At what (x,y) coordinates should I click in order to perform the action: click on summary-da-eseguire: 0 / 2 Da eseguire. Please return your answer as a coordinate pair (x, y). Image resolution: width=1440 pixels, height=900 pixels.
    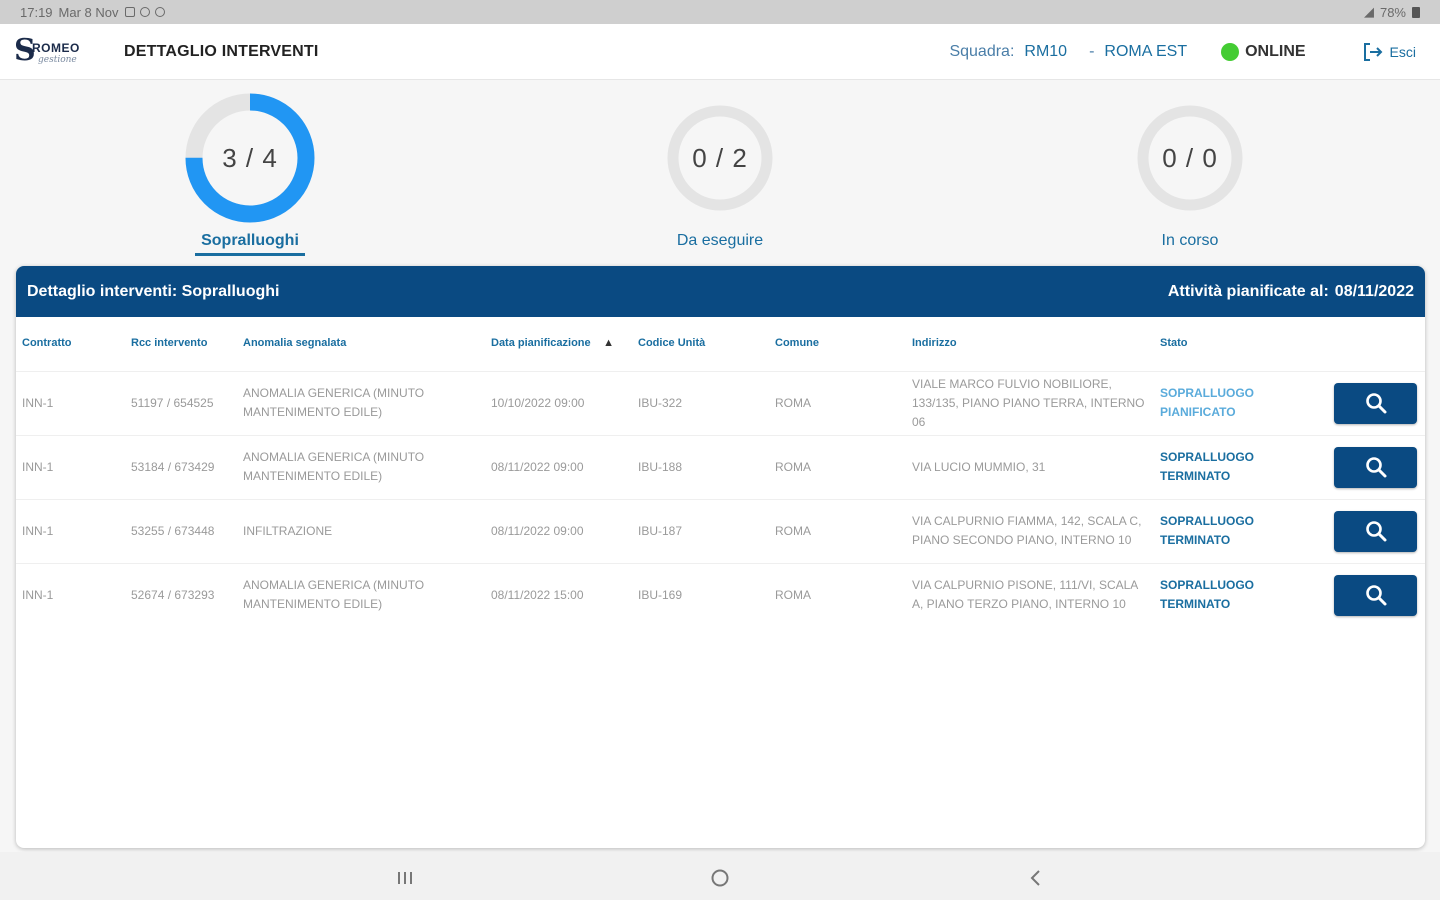
    Looking at the image, I should click on (720, 170).